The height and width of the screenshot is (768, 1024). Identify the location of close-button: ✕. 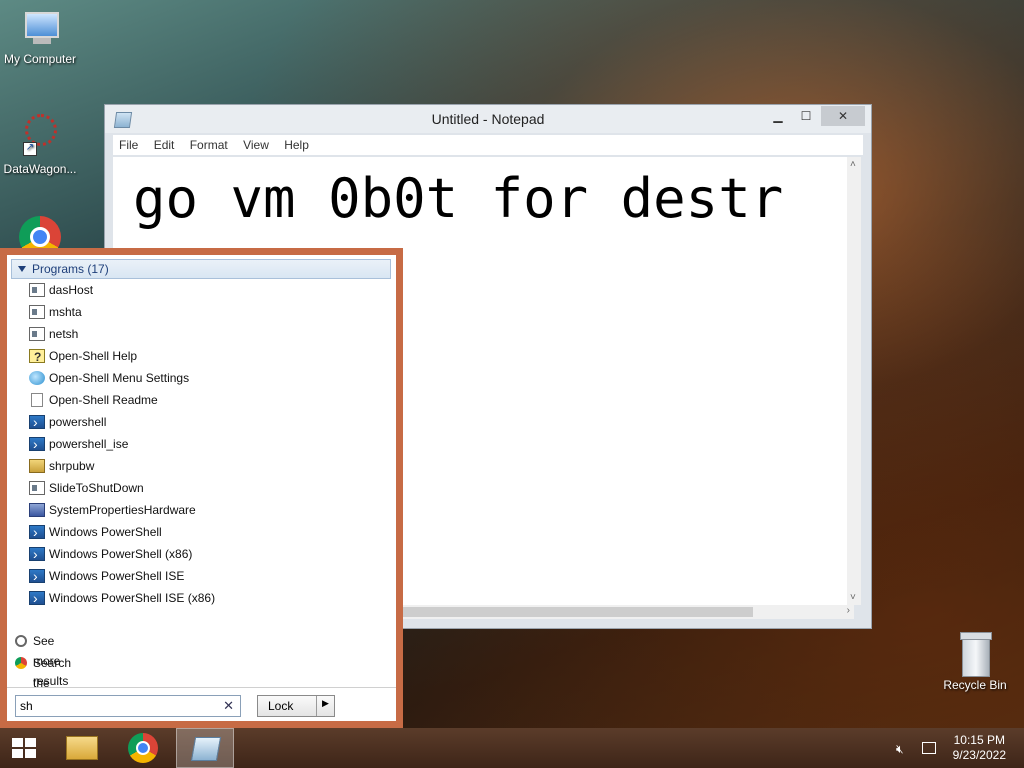
(843, 116).